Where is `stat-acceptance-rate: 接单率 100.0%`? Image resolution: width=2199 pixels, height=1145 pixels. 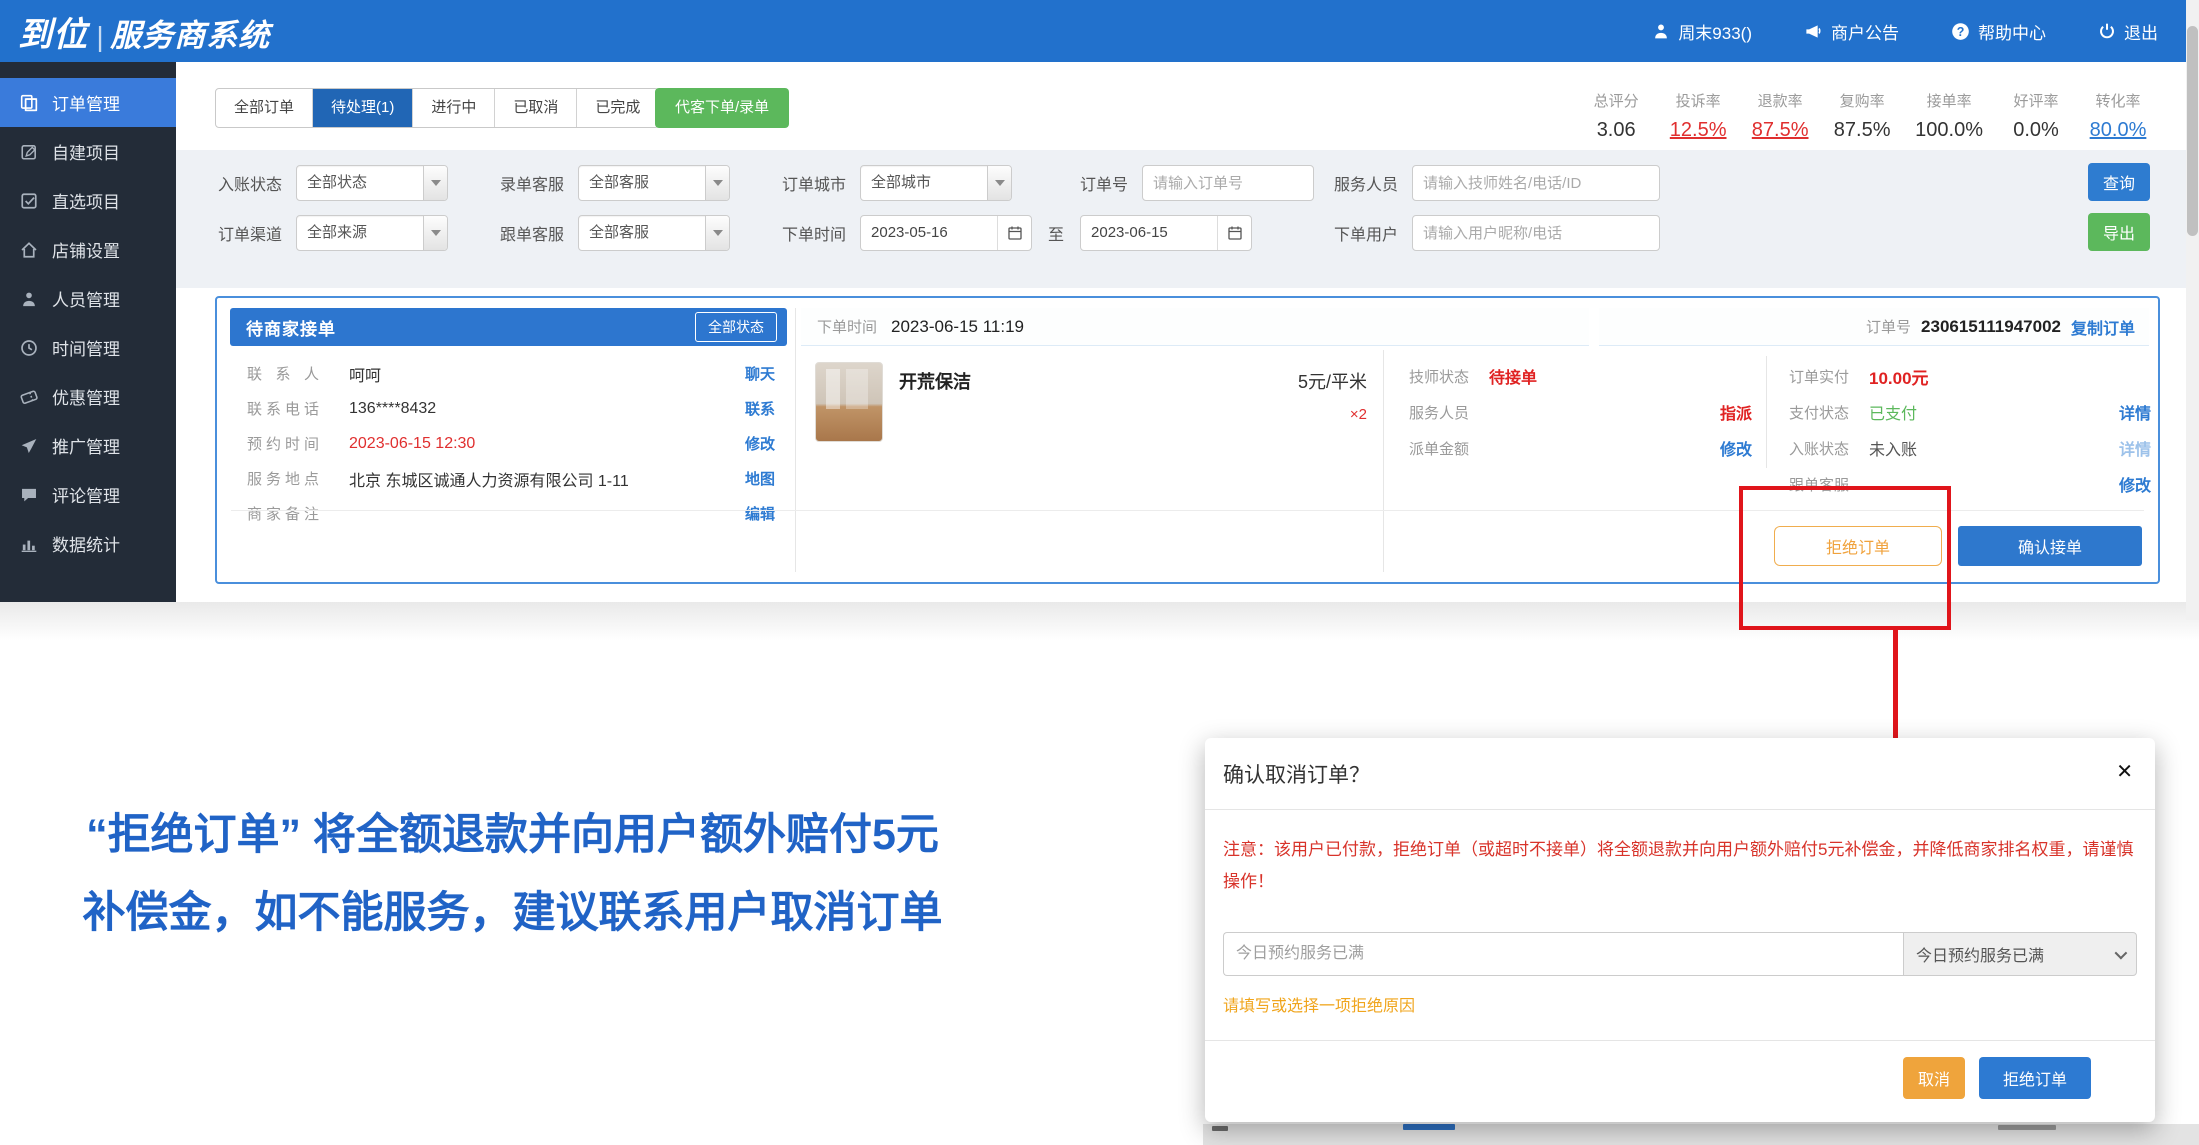 stat-acceptance-rate: 接单率 100.0% is located at coordinates (1949, 116).